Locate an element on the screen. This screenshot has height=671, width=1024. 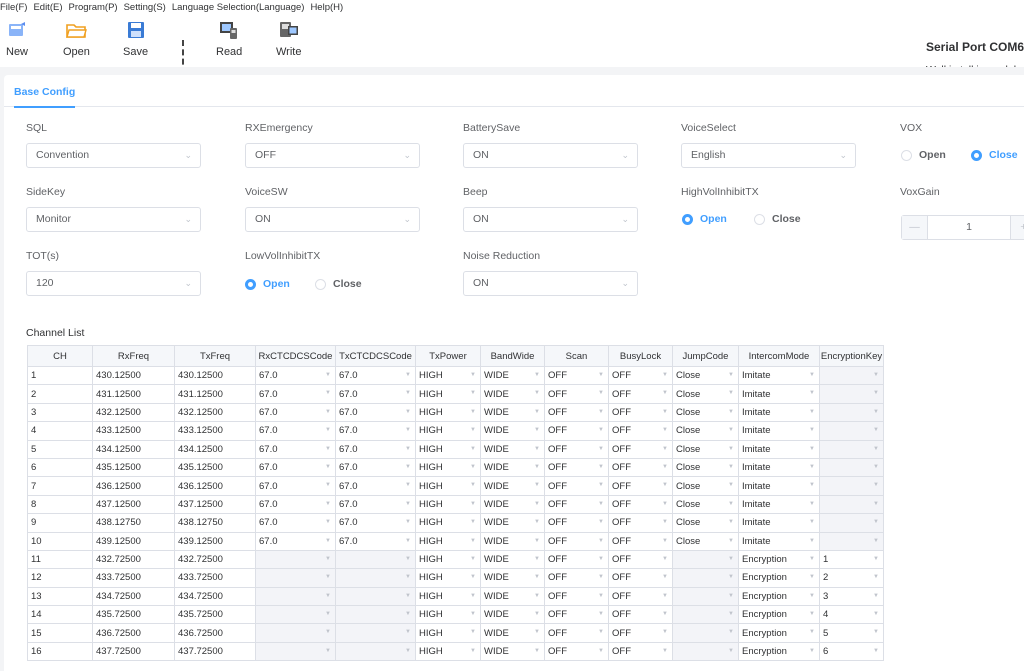
menu-language: Language Selection(Language) is located at coordinates (238, 7).